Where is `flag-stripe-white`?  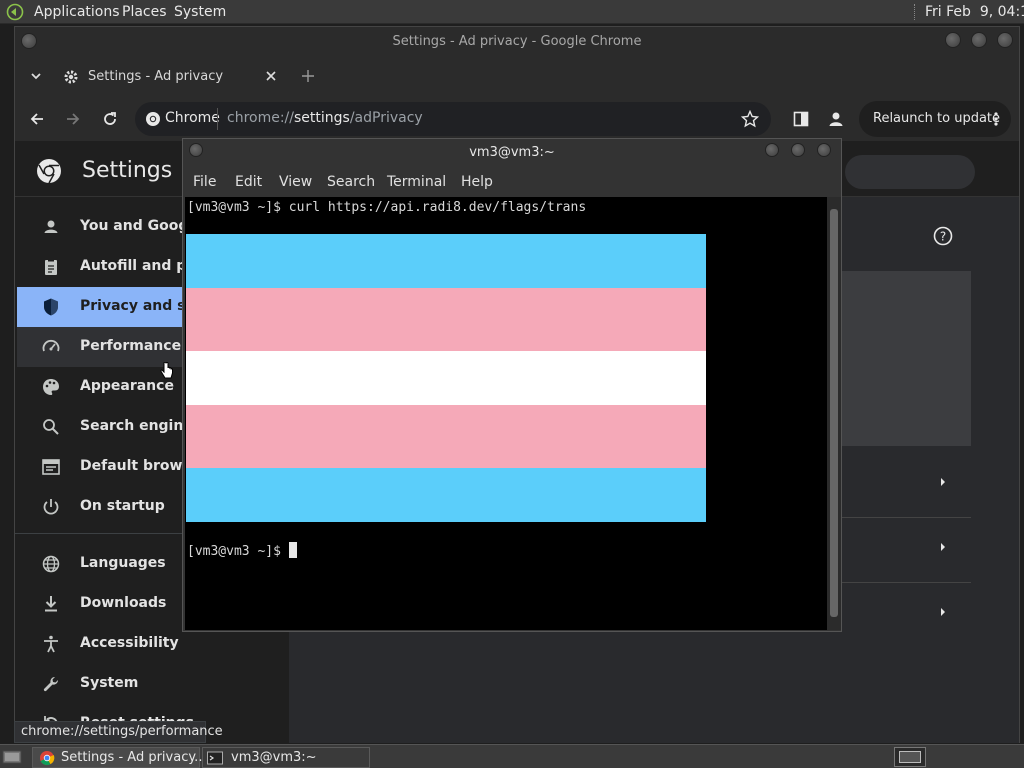 flag-stripe-white is located at coordinates (446, 378).